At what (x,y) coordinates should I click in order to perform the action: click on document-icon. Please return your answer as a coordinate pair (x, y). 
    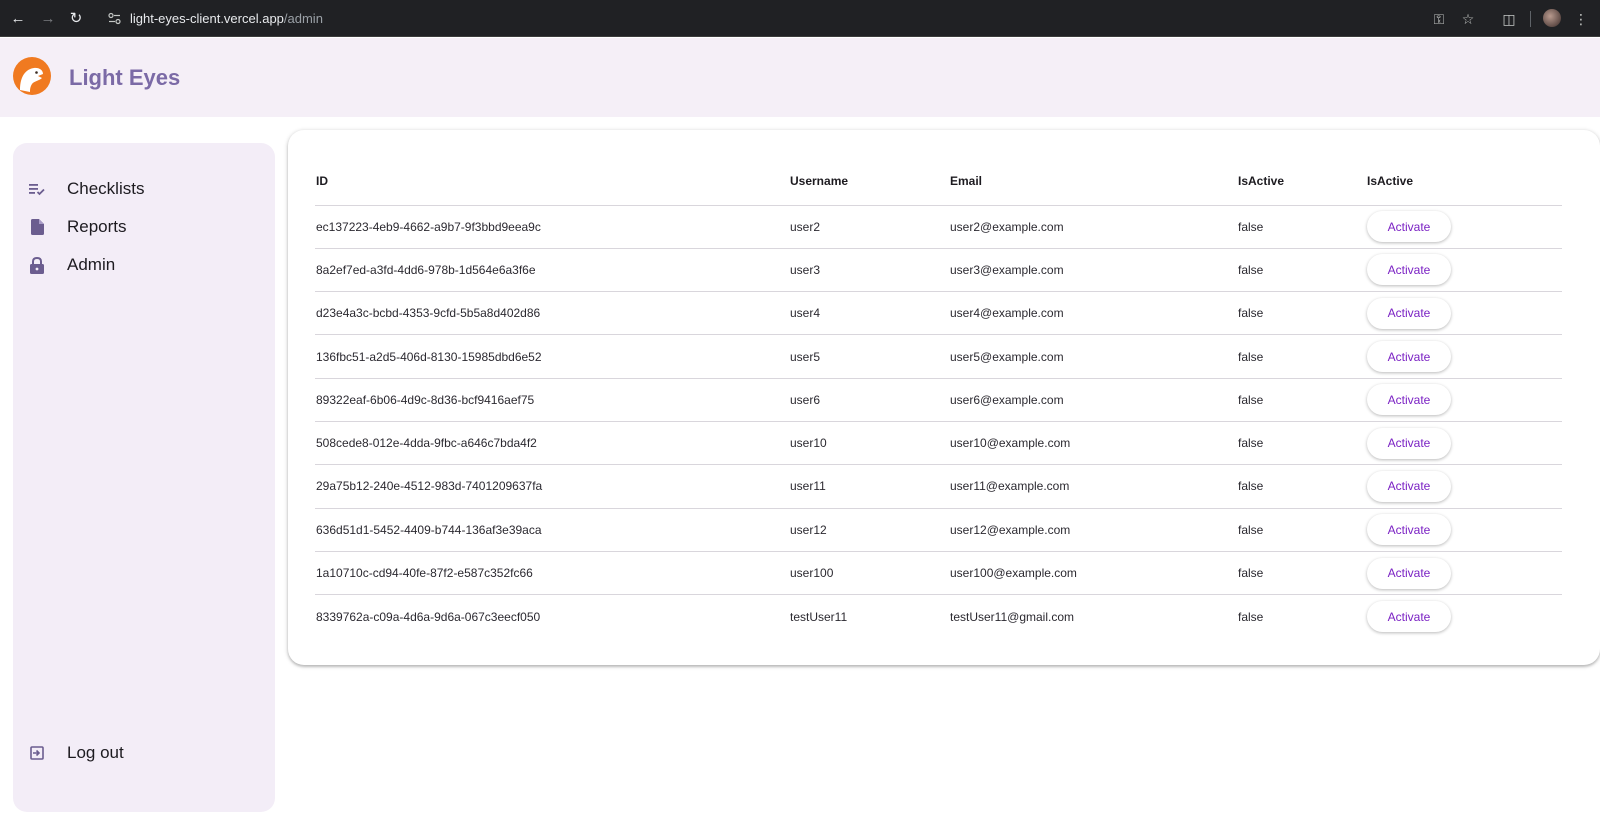
    Looking at the image, I should click on (37, 227).